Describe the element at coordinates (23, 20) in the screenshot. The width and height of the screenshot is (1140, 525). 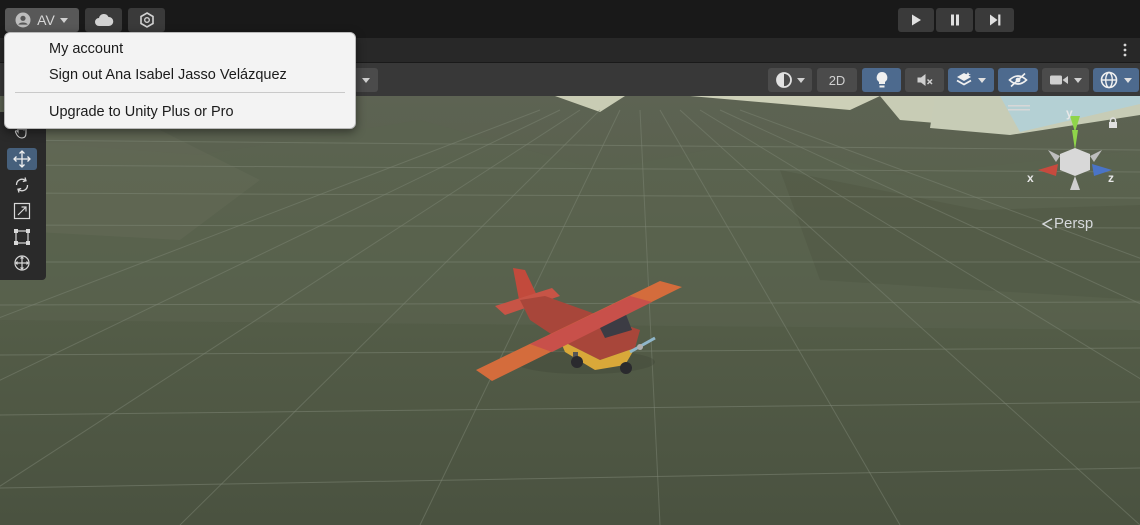
I see `account-icon` at that location.